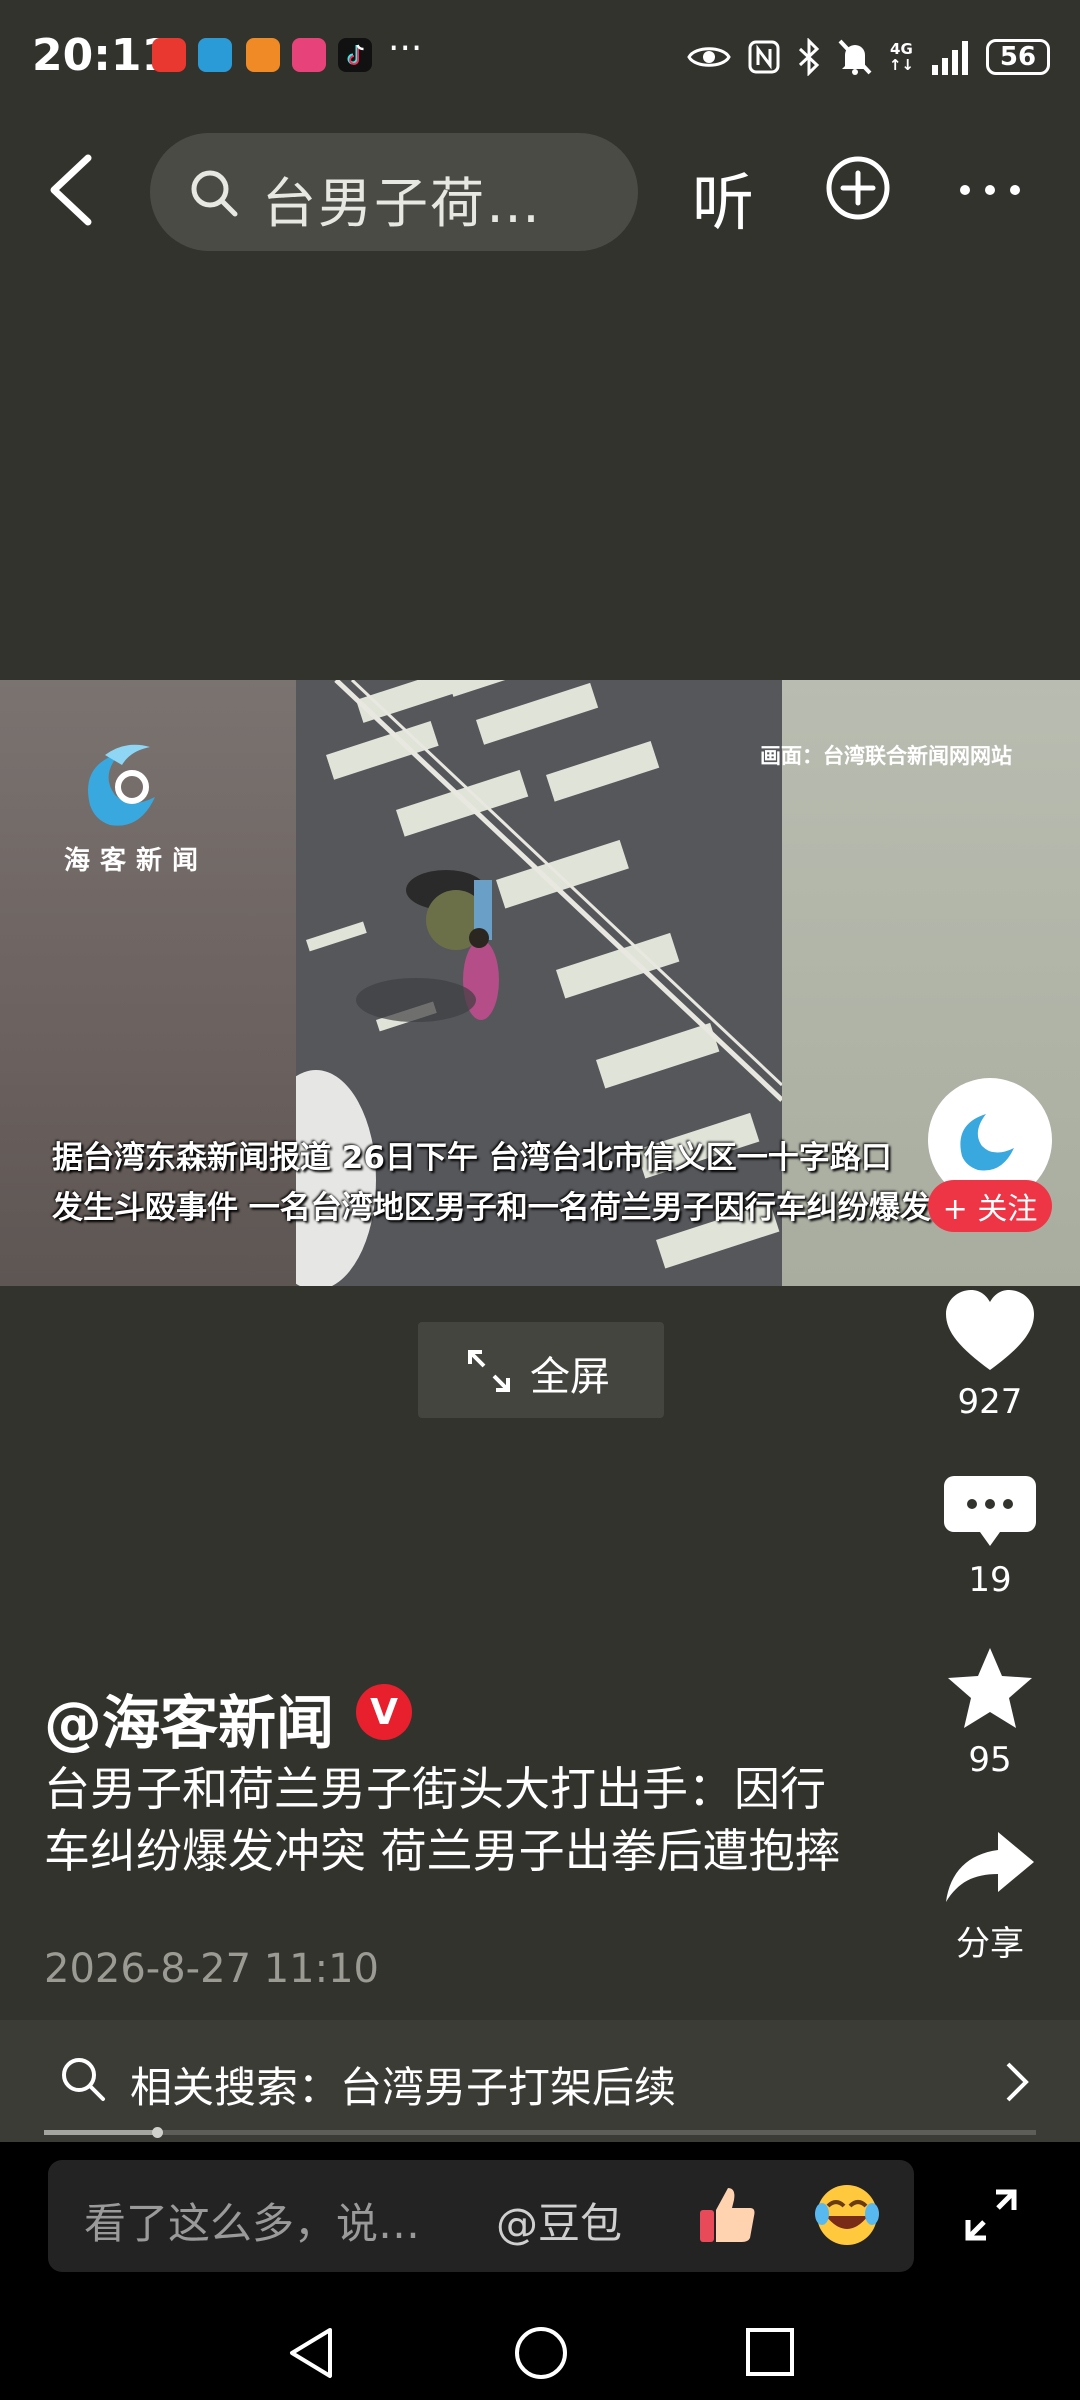 The height and width of the screenshot is (2400, 1080). Describe the element at coordinates (709, 57) in the screenshot. I see `eye-icon` at that location.